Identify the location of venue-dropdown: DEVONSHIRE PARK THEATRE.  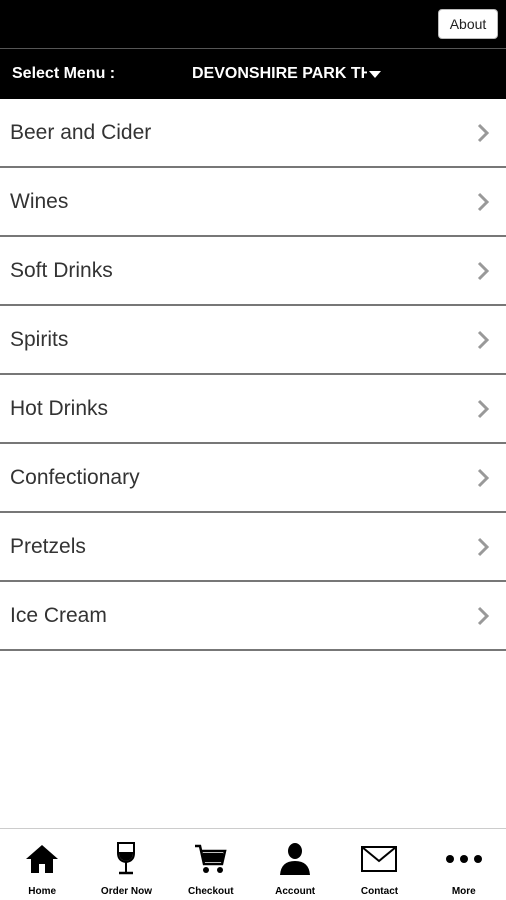
(287, 74).